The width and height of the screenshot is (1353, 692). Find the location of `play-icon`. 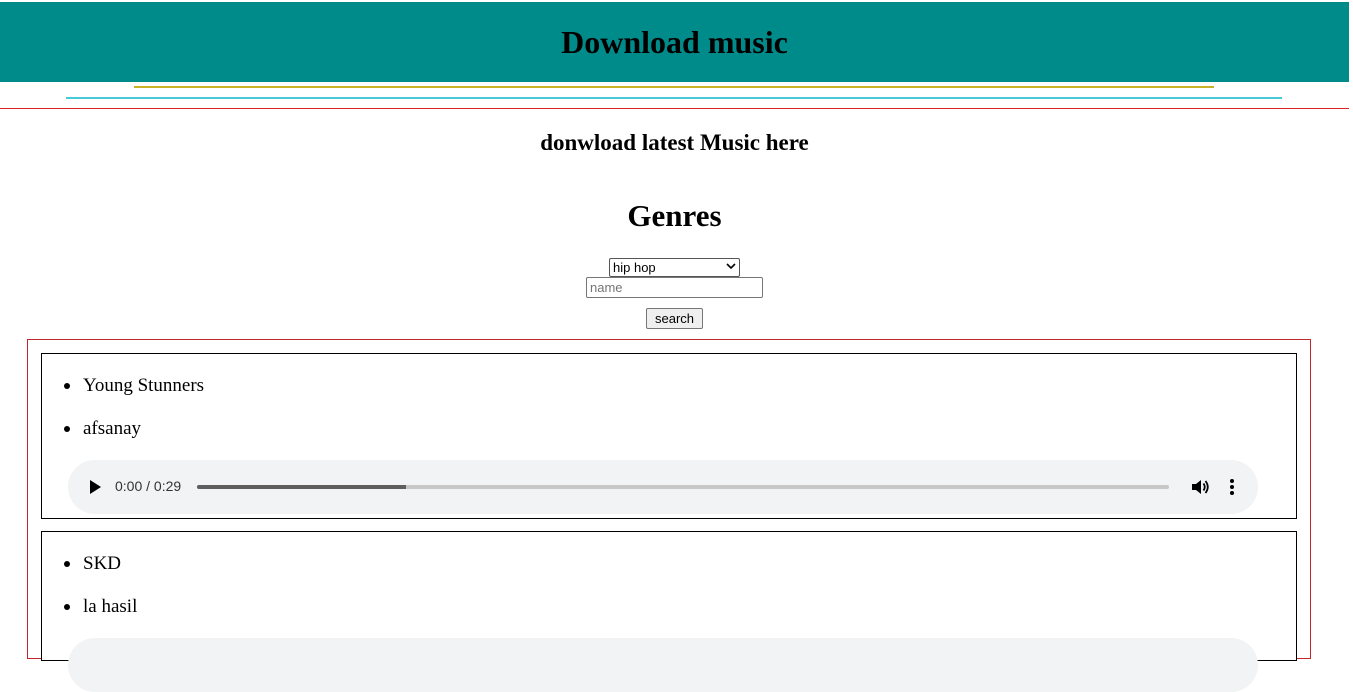

play-icon is located at coordinates (95, 487).